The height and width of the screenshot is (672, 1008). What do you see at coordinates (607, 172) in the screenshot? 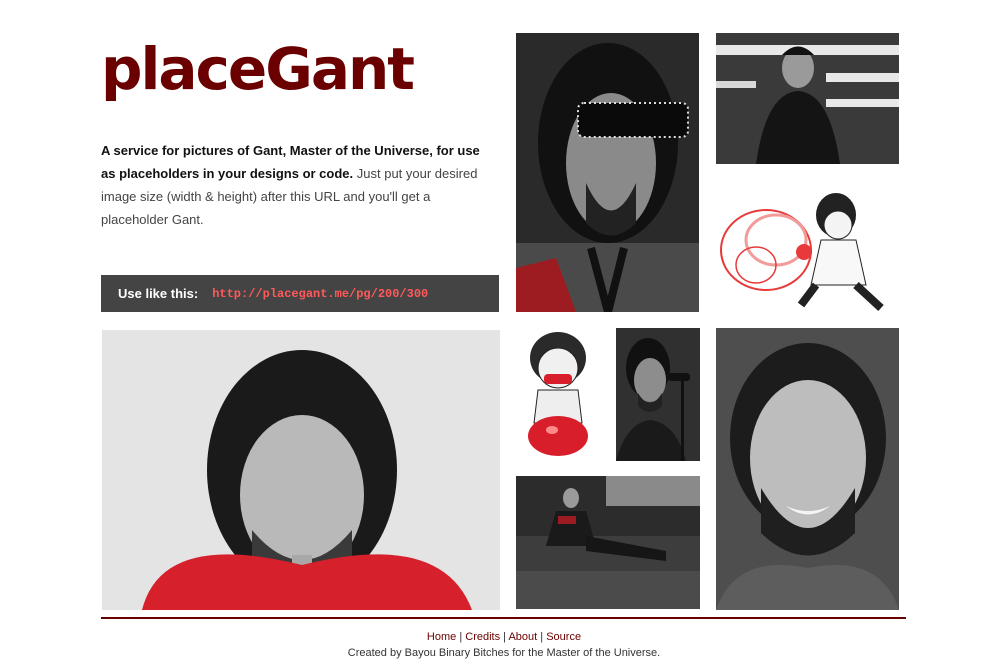
I see `photo-led-glasses` at bounding box center [607, 172].